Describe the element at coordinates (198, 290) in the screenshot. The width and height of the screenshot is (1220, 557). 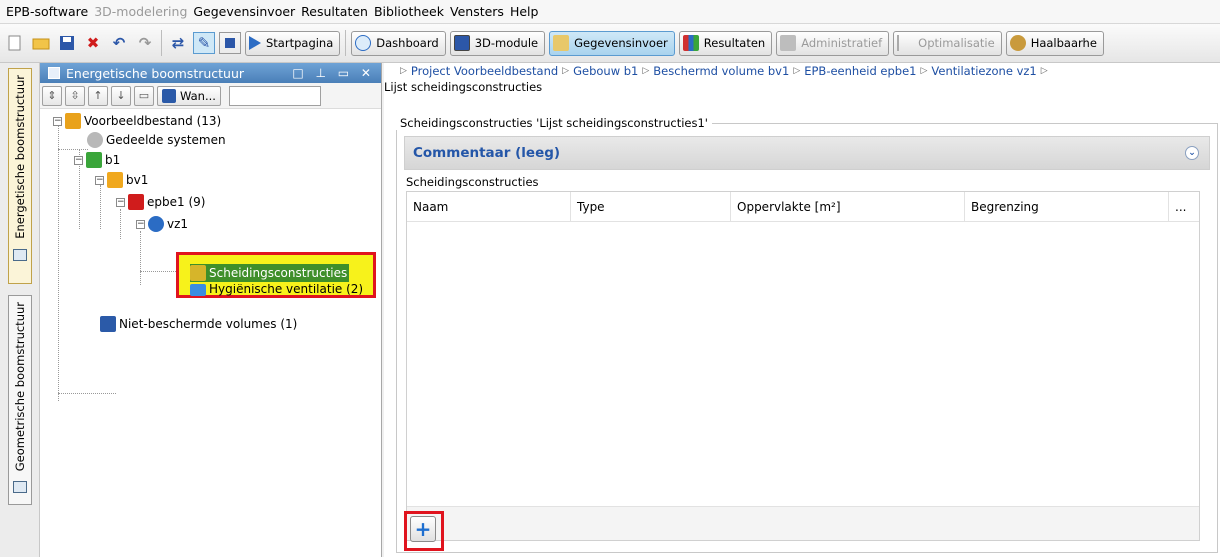
I see `fan-icon` at that location.